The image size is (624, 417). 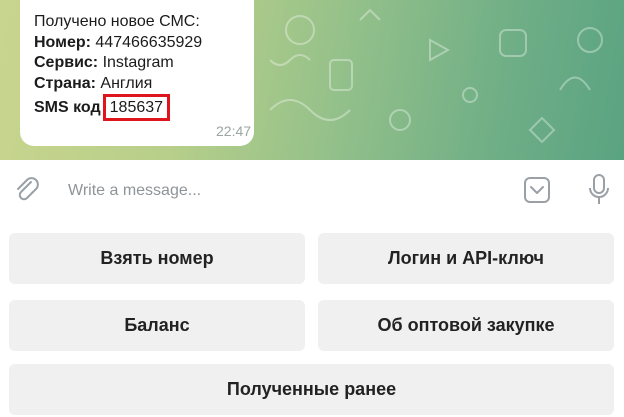 What do you see at coordinates (149, 42) in the screenshot?
I see `number-value: 447466635929` at bounding box center [149, 42].